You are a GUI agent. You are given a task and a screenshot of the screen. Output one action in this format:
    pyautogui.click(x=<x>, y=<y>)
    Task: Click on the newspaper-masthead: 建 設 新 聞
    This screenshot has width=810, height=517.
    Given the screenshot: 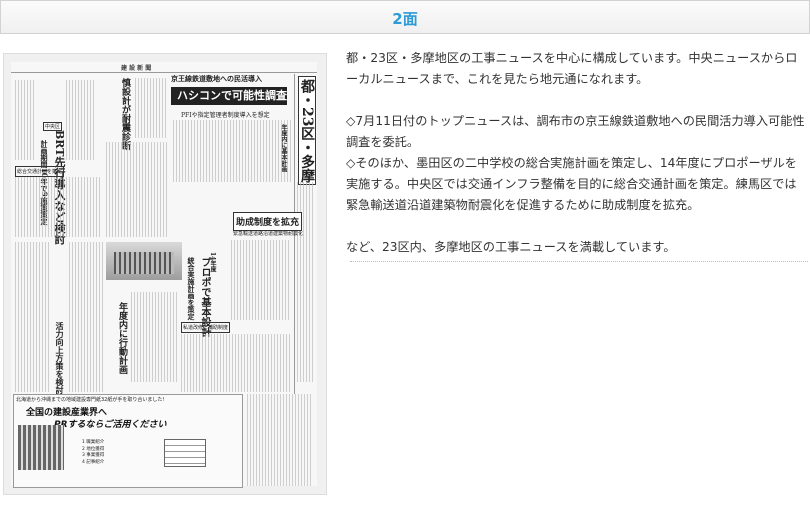 What is the action you would take?
    pyautogui.click(x=136, y=68)
    